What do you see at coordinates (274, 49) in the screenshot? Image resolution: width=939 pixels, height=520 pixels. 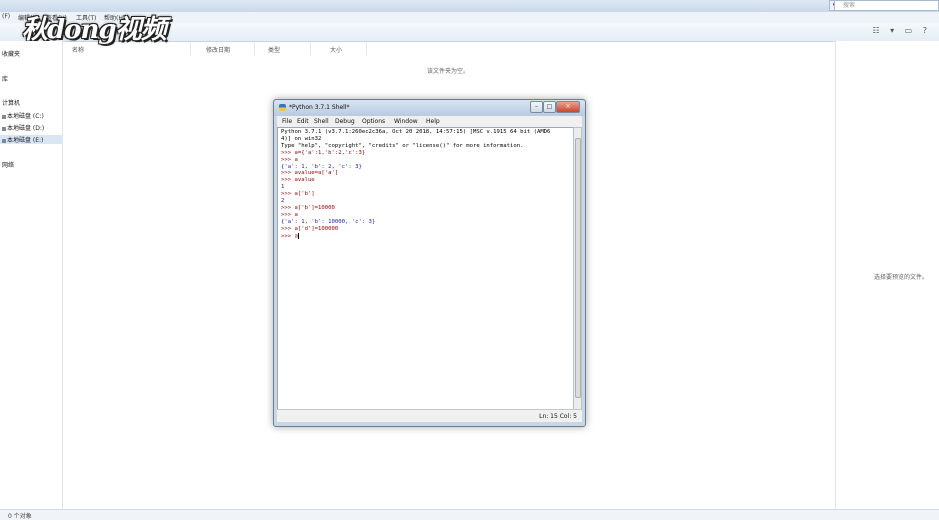 I see `column-type: 类型` at bounding box center [274, 49].